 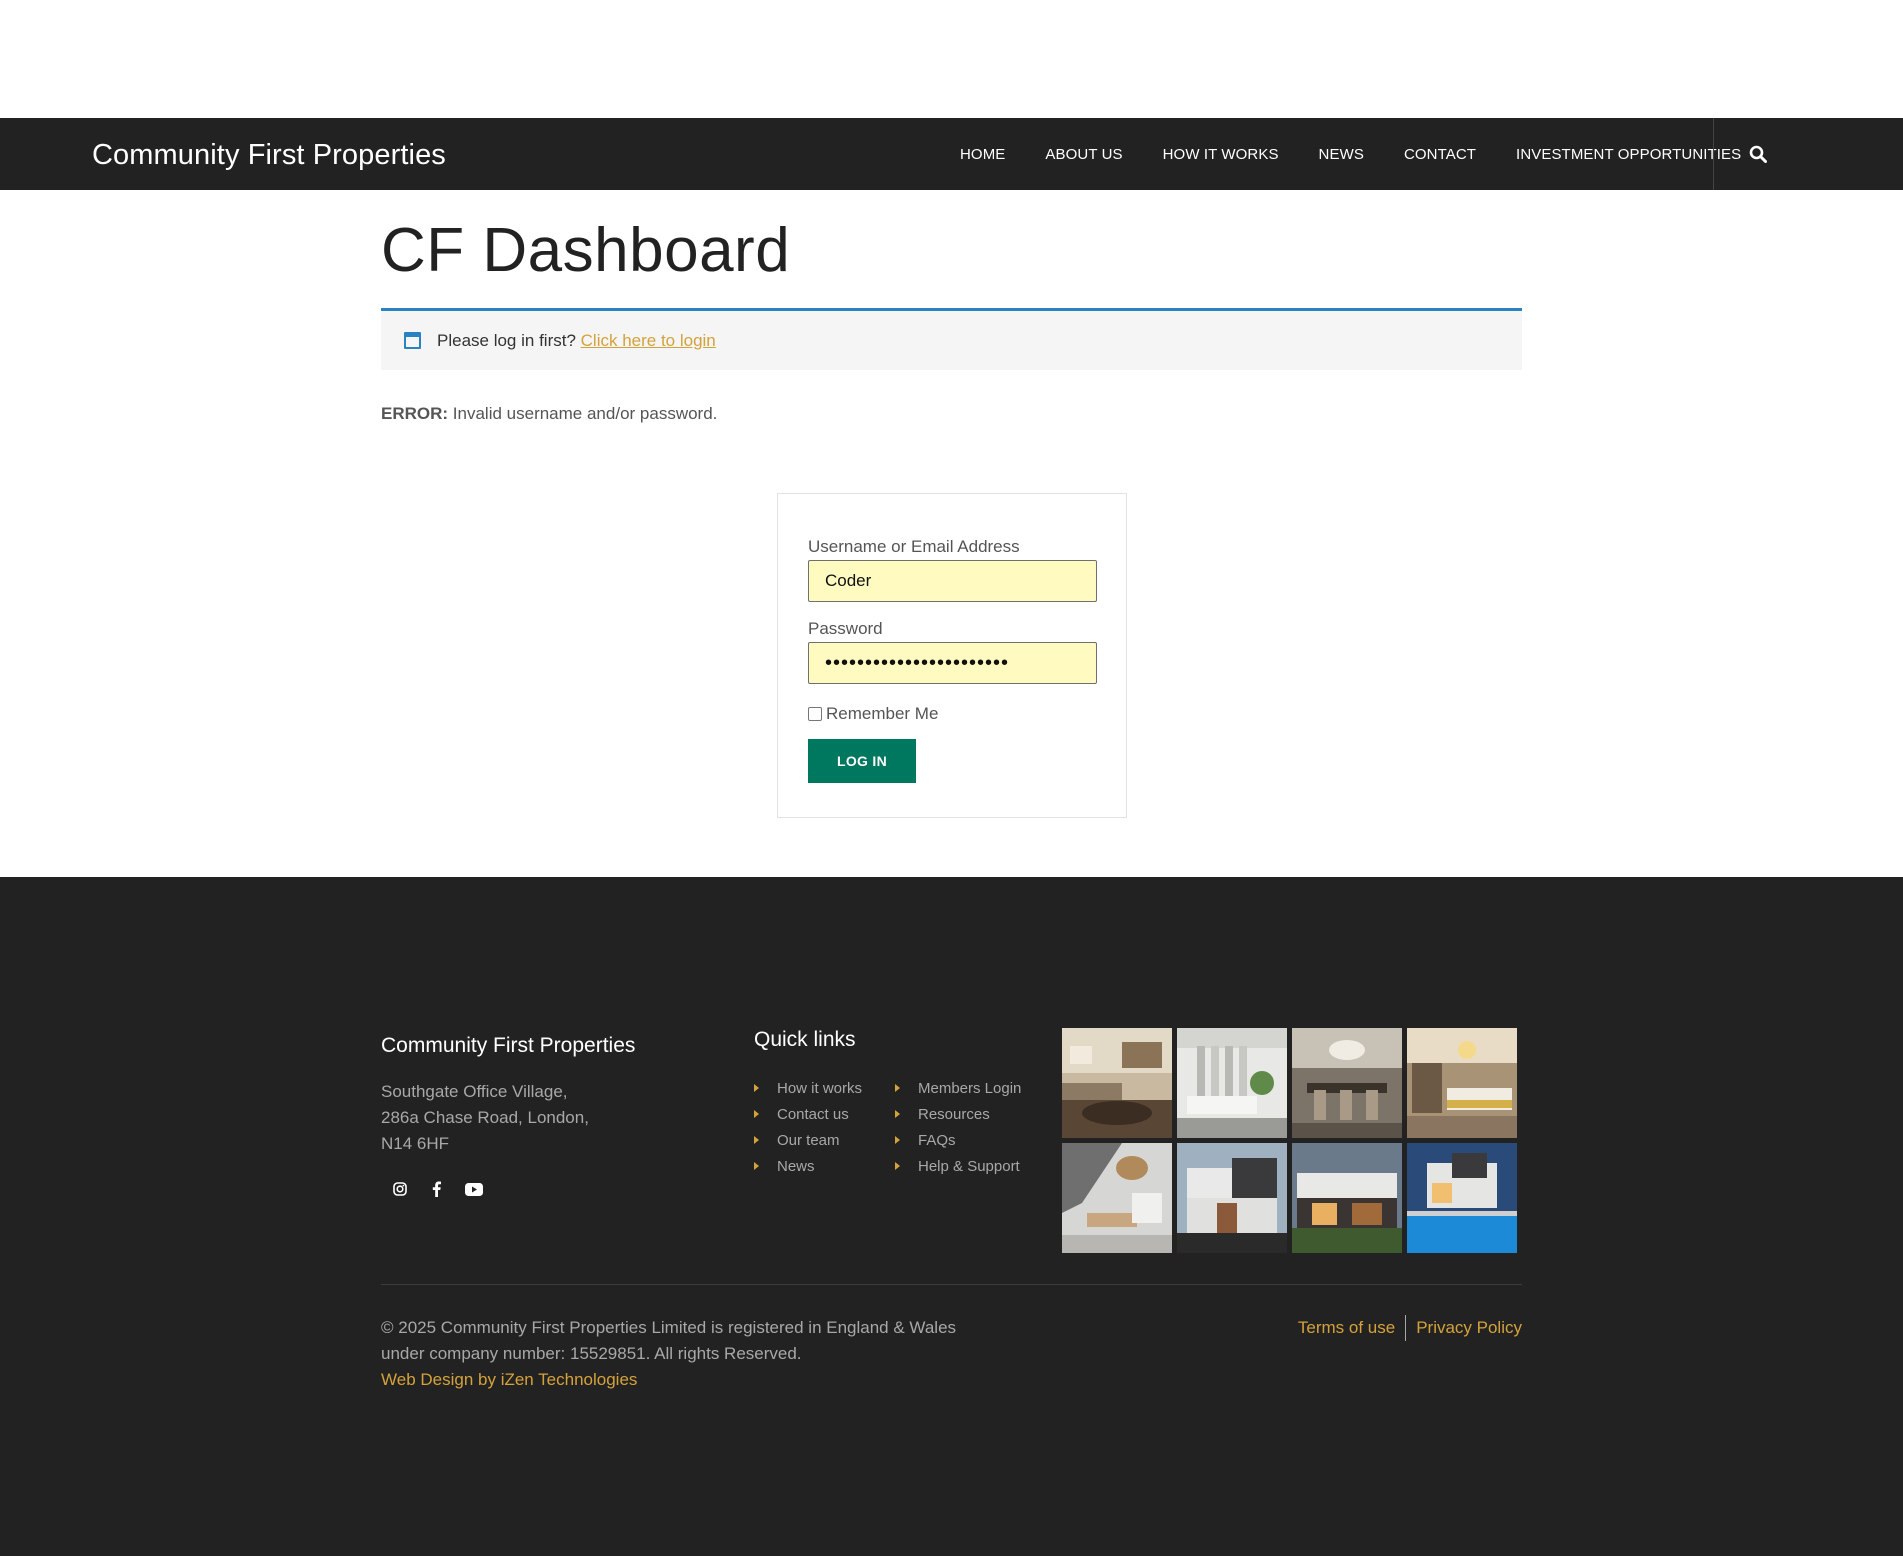 I want to click on privacy-policy-link: Privacy Policy, so click(x=1469, y=1328).